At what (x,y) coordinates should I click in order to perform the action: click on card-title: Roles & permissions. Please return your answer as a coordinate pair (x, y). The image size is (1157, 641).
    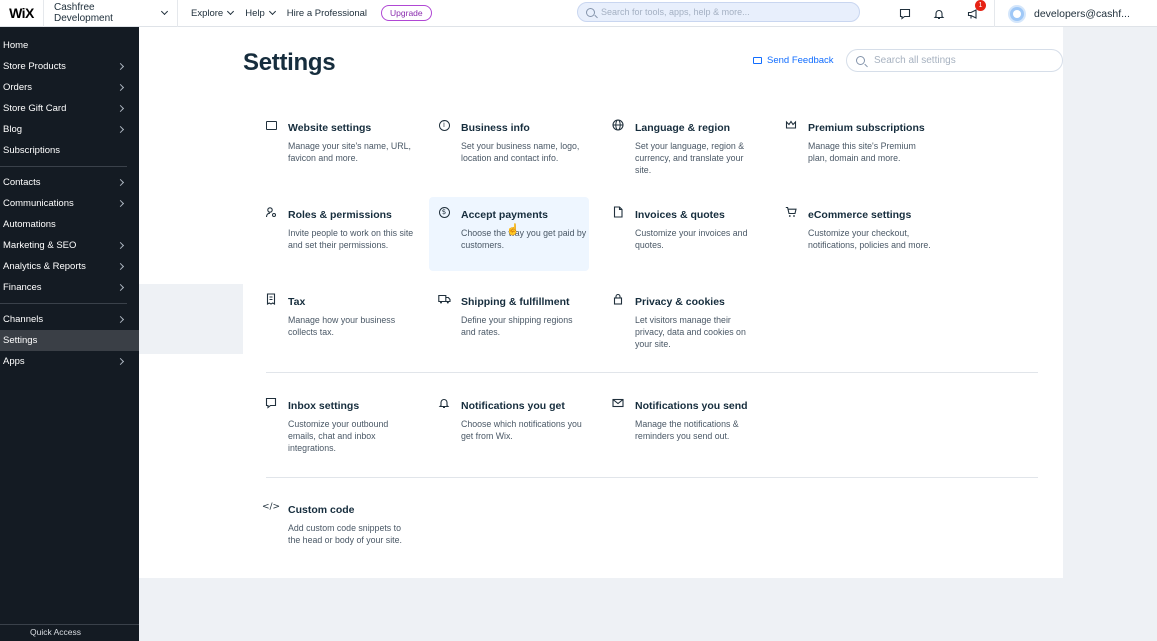
    Looking at the image, I should click on (340, 215).